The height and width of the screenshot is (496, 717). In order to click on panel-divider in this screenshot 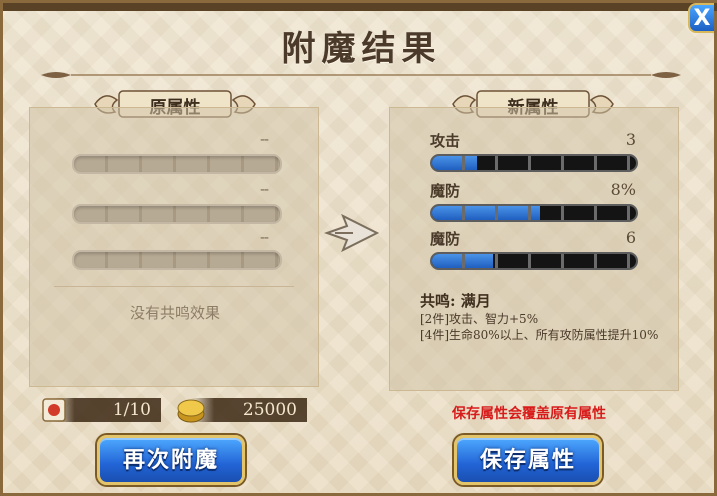, I will do `click(174, 286)`.